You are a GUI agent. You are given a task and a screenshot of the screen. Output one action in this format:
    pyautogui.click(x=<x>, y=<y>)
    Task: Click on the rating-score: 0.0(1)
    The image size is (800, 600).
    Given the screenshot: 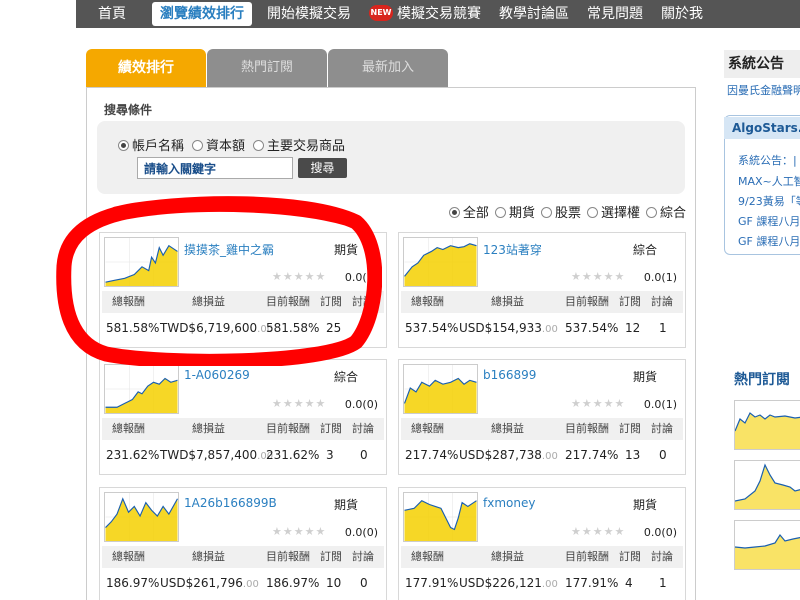 What is the action you would take?
    pyautogui.click(x=660, y=277)
    